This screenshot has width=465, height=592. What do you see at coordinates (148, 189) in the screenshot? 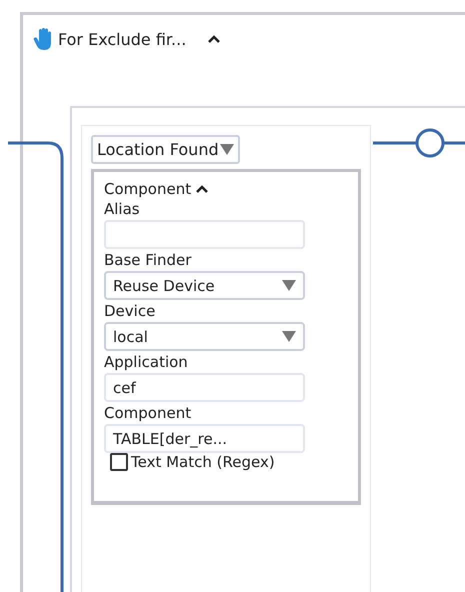
I see `section-title: Component` at bounding box center [148, 189].